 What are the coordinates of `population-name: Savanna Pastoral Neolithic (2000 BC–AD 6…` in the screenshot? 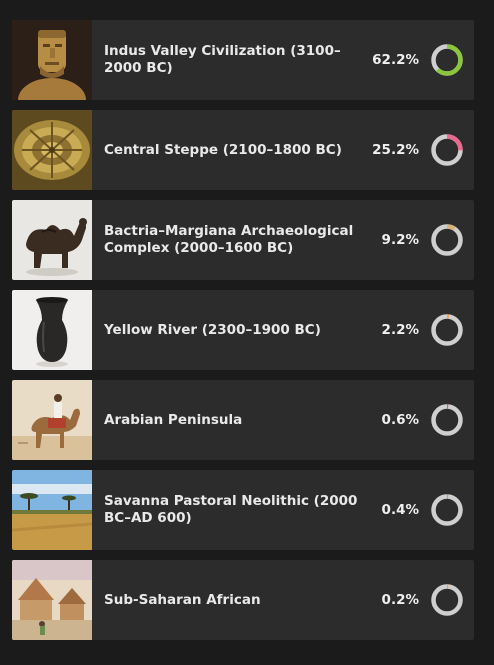 It's located at (231, 509).